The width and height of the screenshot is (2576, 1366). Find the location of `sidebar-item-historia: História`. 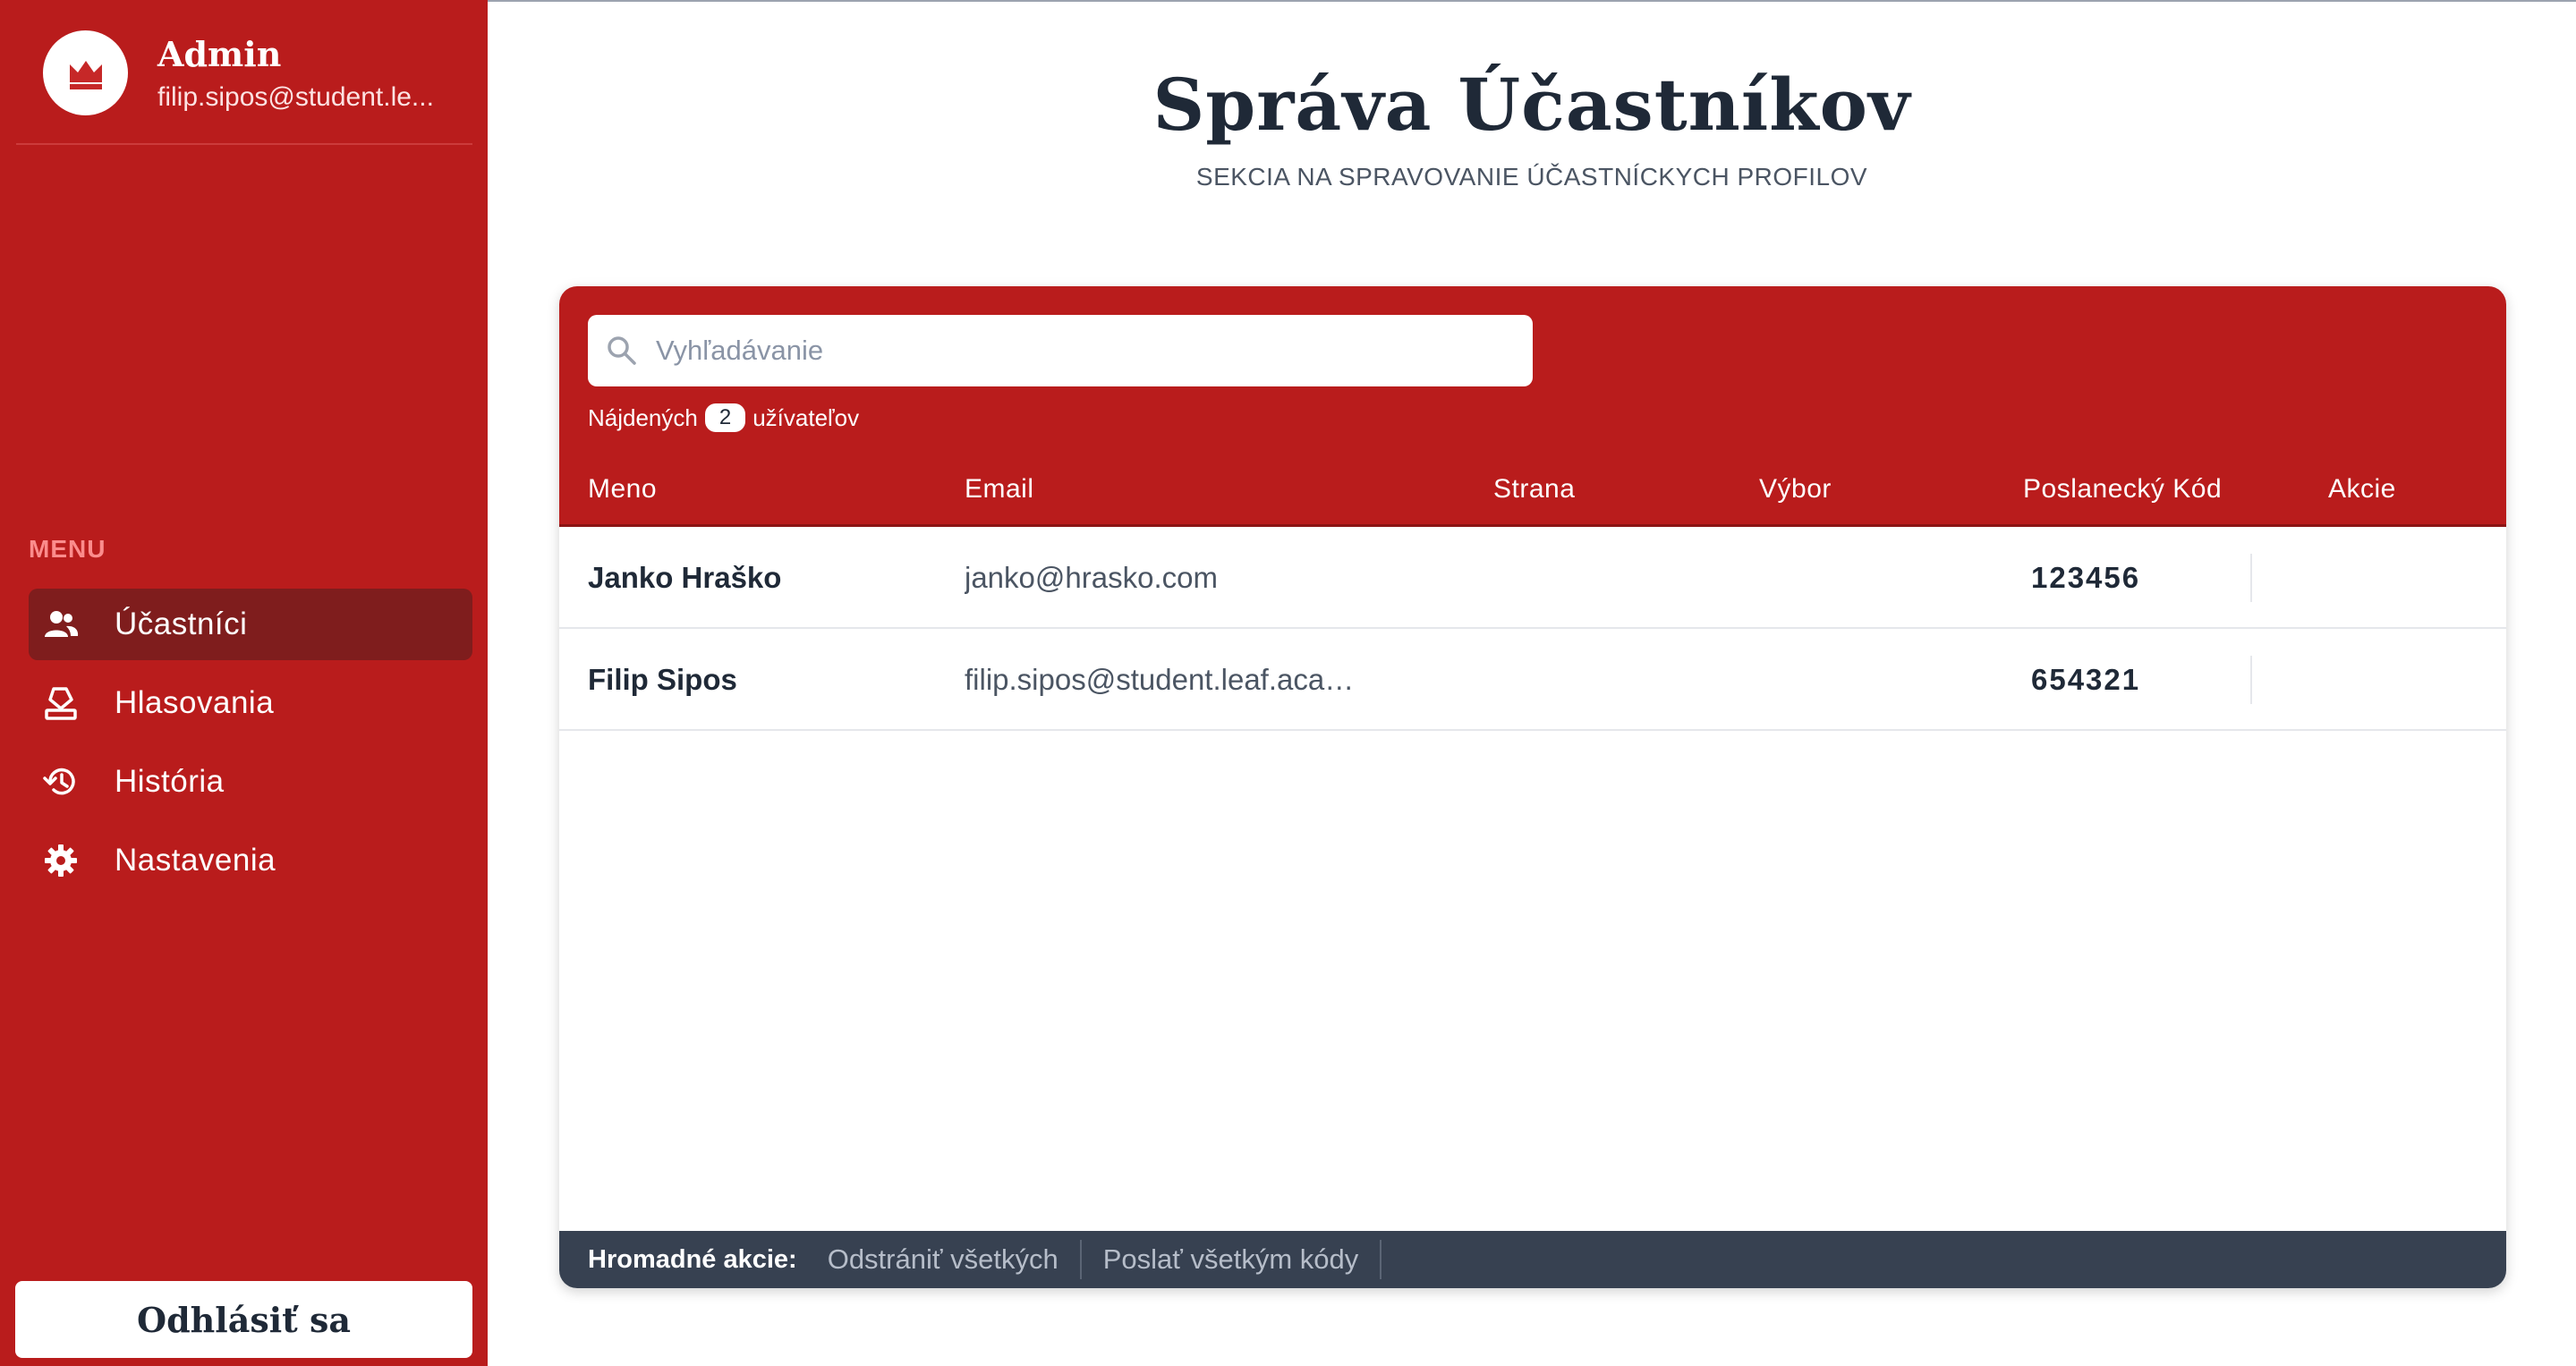

sidebar-item-historia: História is located at coordinates (250, 782).